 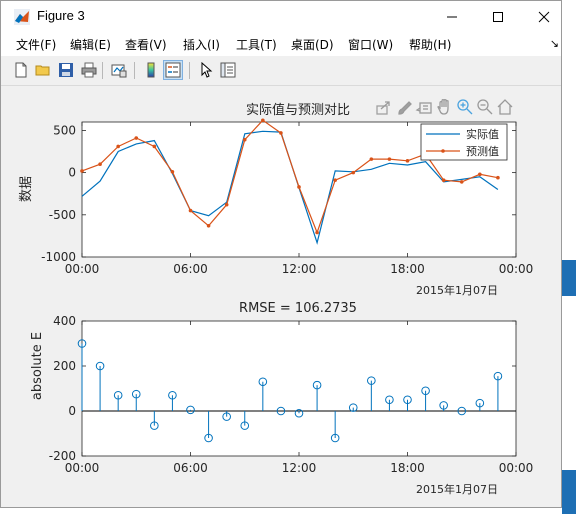 I want to click on zoom-out-icon, so click(x=485, y=107).